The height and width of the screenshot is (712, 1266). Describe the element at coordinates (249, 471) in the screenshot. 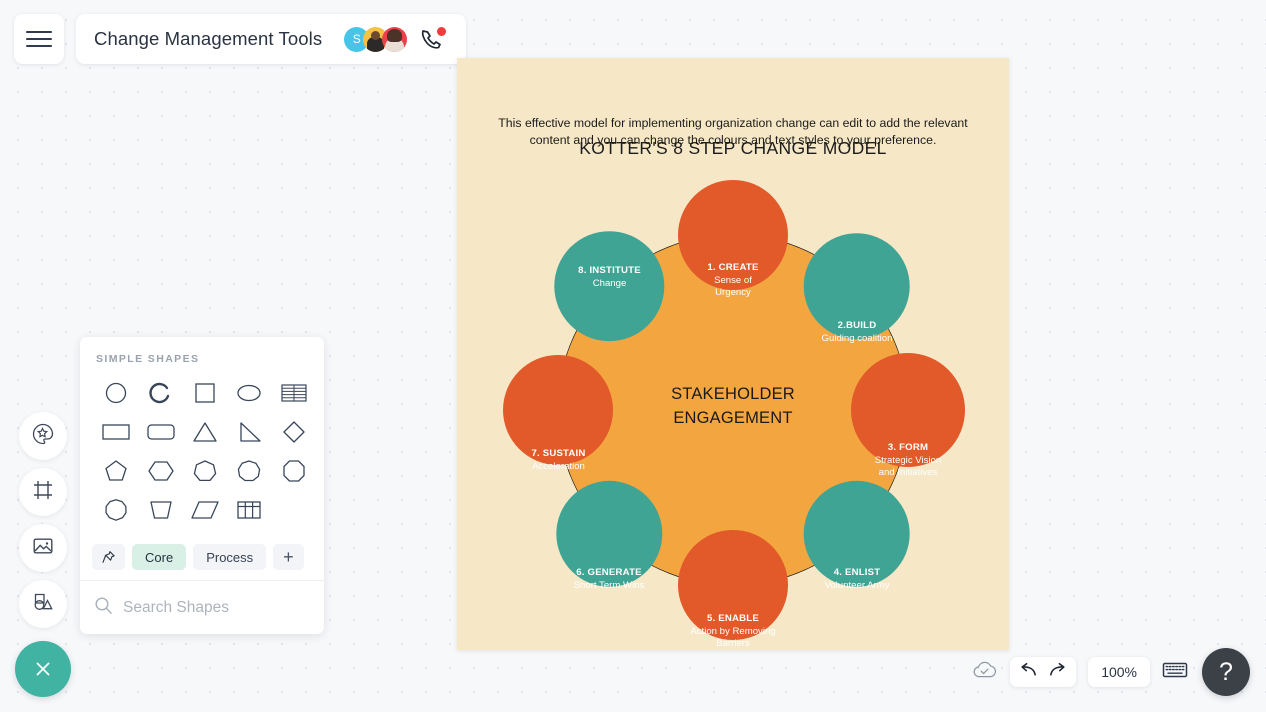

I see `shape-nonagon` at that location.